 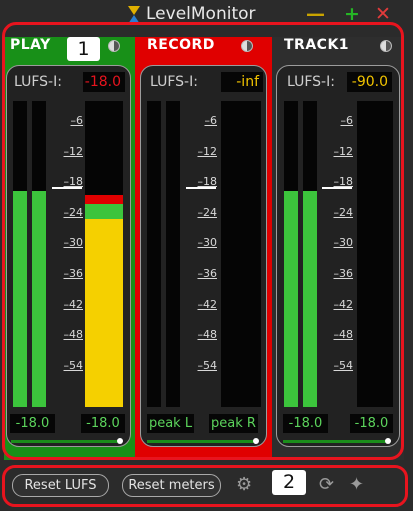 I want to click on lufs-value: -18.0, so click(x=104, y=82).